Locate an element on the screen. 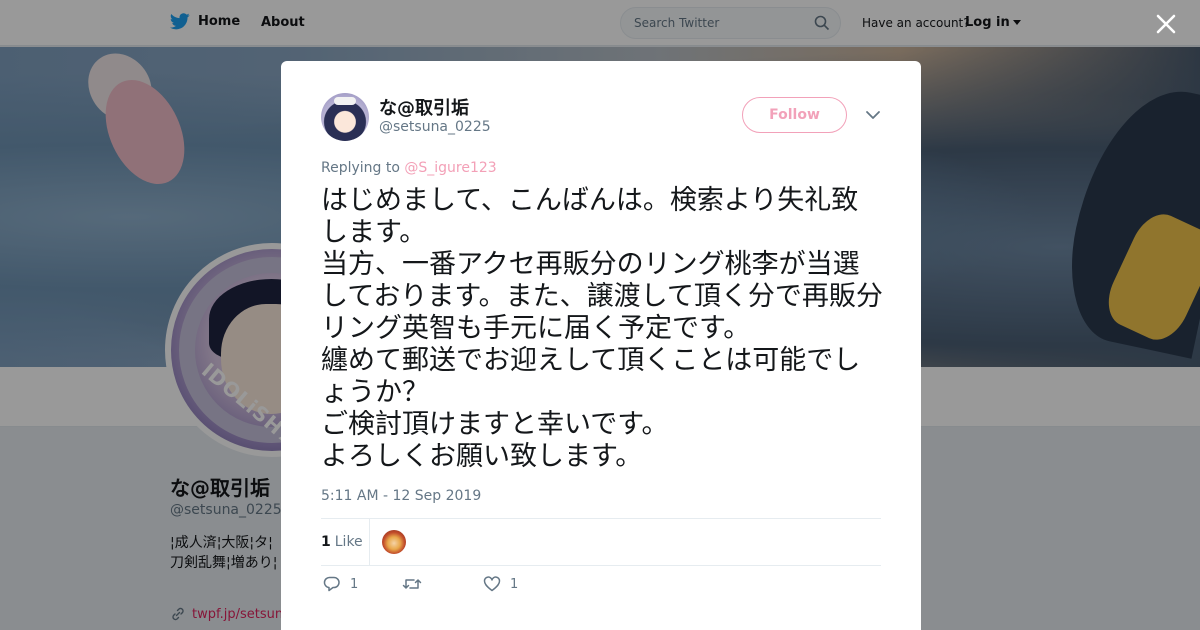 The height and width of the screenshot is (630, 1200). like-button: 1 is located at coordinates (500, 584).